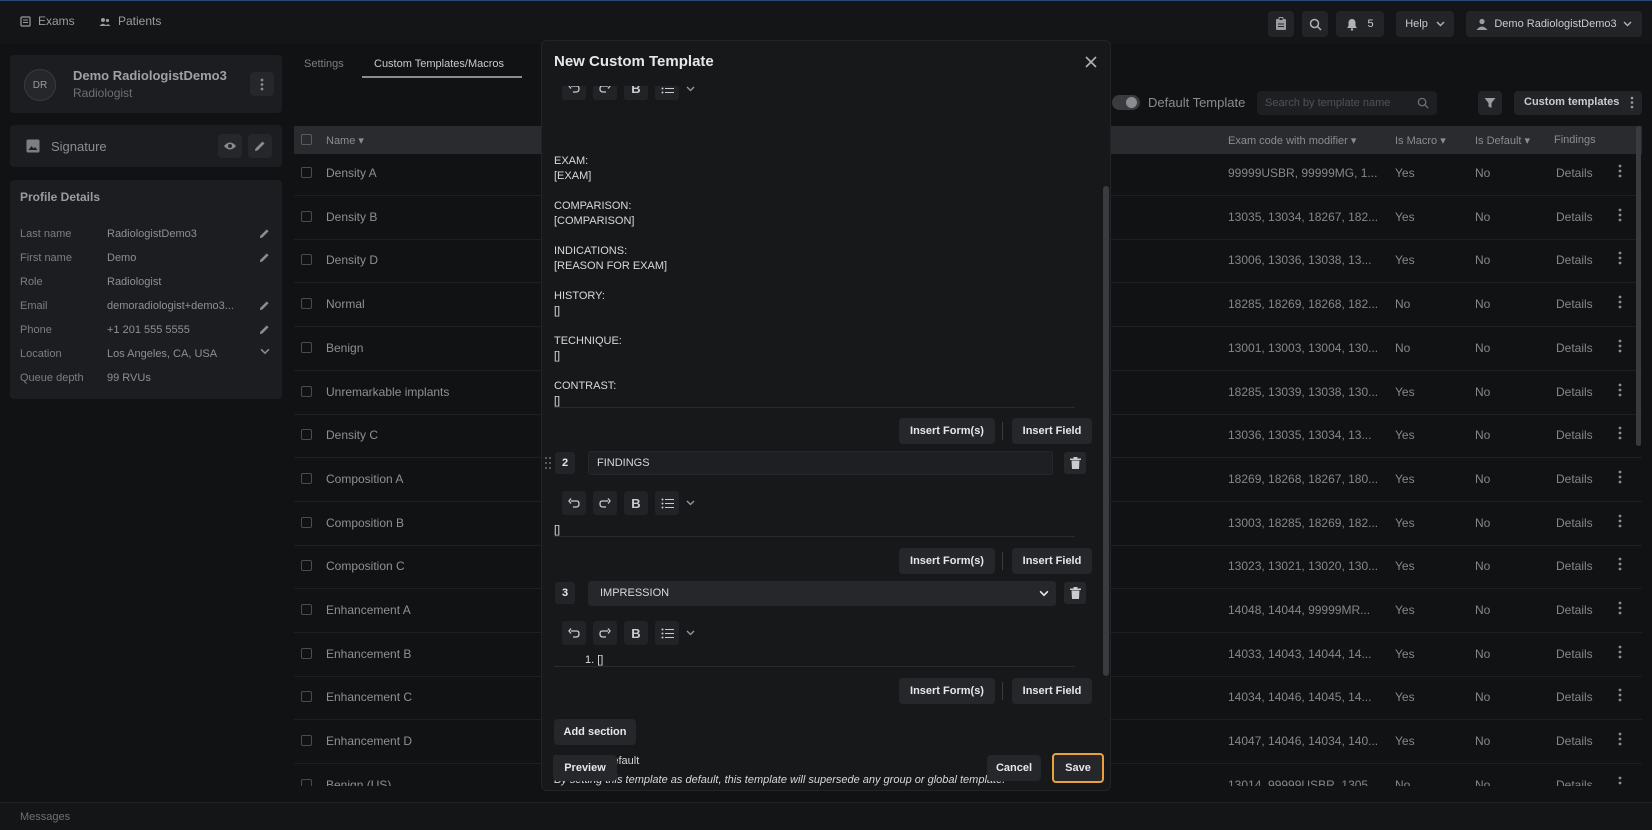  I want to click on add-section-button: Add section, so click(595, 732).